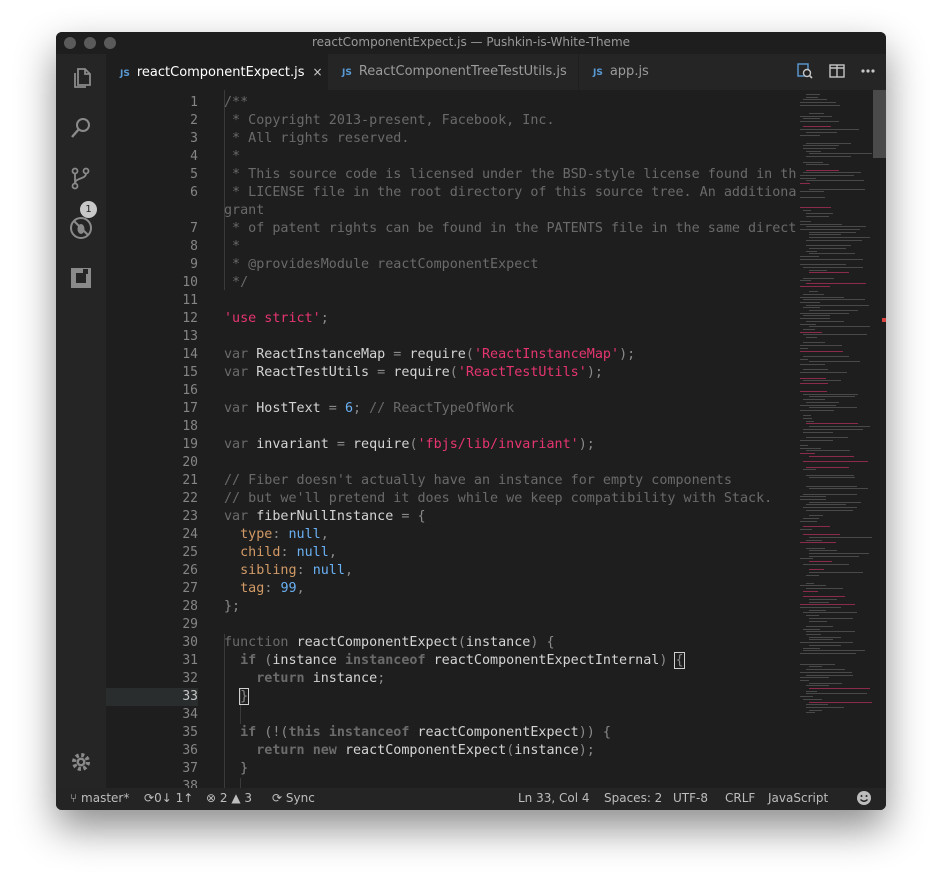 The height and width of the screenshot is (890, 942). Describe the element at coordinates (451, 427) in the screenshot. I see `code-line: 18` at that location.